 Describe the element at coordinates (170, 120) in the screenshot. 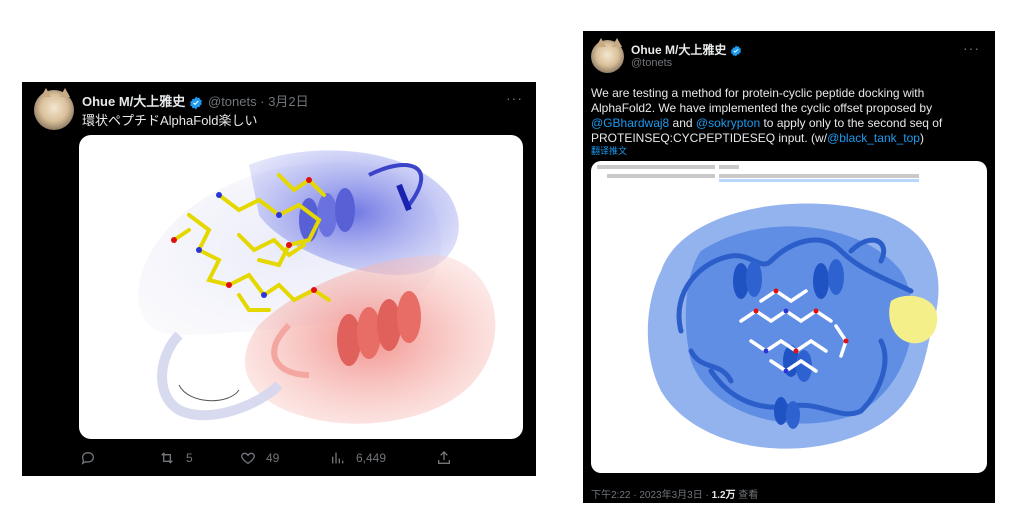

I see `tweet-text: 環状ペプチドAlphaFold楽しい` at that location.